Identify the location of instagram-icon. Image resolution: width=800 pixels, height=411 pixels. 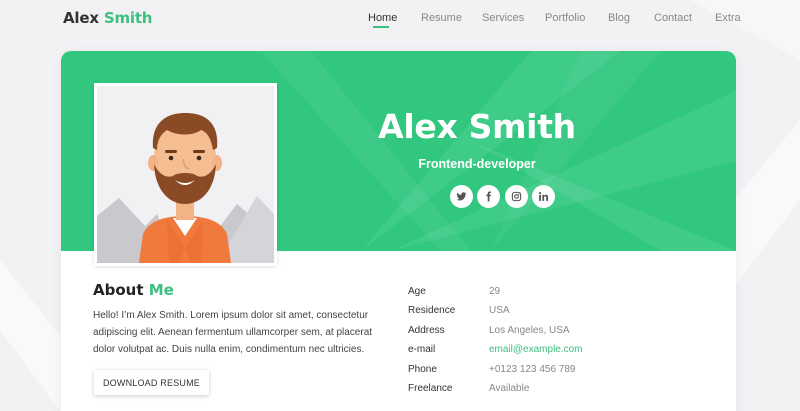
(516, 196).